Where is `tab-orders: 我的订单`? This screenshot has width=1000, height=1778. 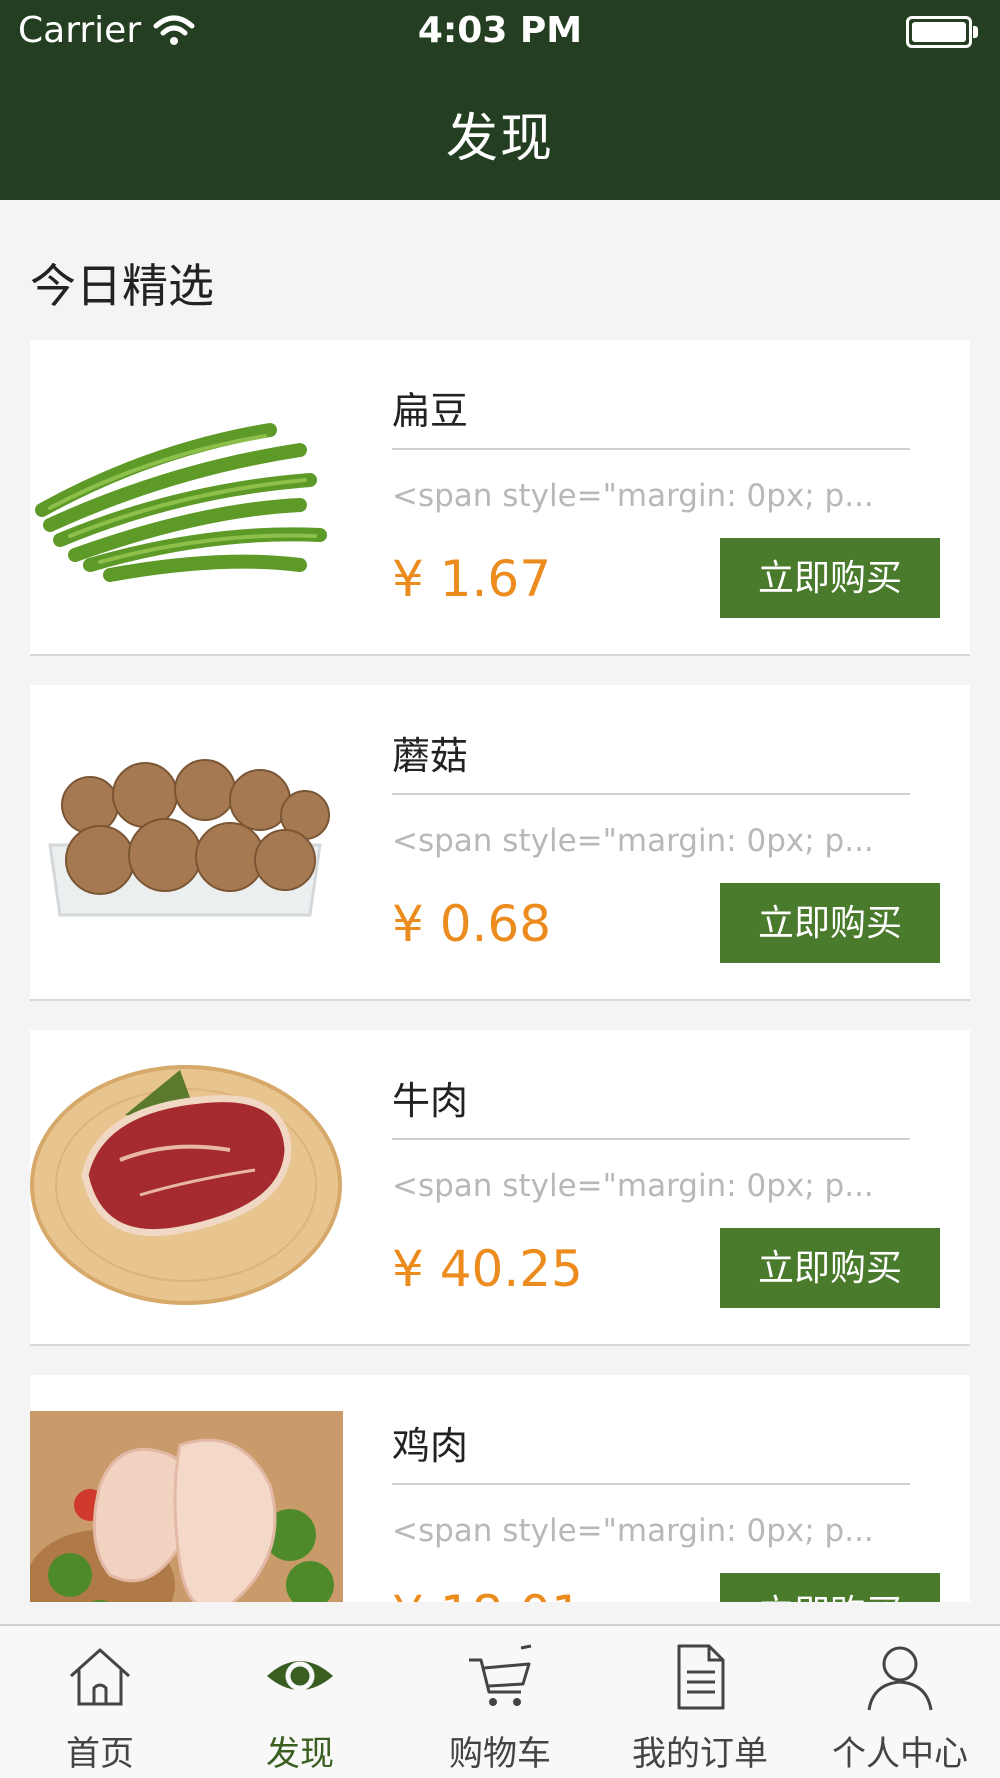 tab-orders: 我的订单 is located at coordinates (700, 1702).